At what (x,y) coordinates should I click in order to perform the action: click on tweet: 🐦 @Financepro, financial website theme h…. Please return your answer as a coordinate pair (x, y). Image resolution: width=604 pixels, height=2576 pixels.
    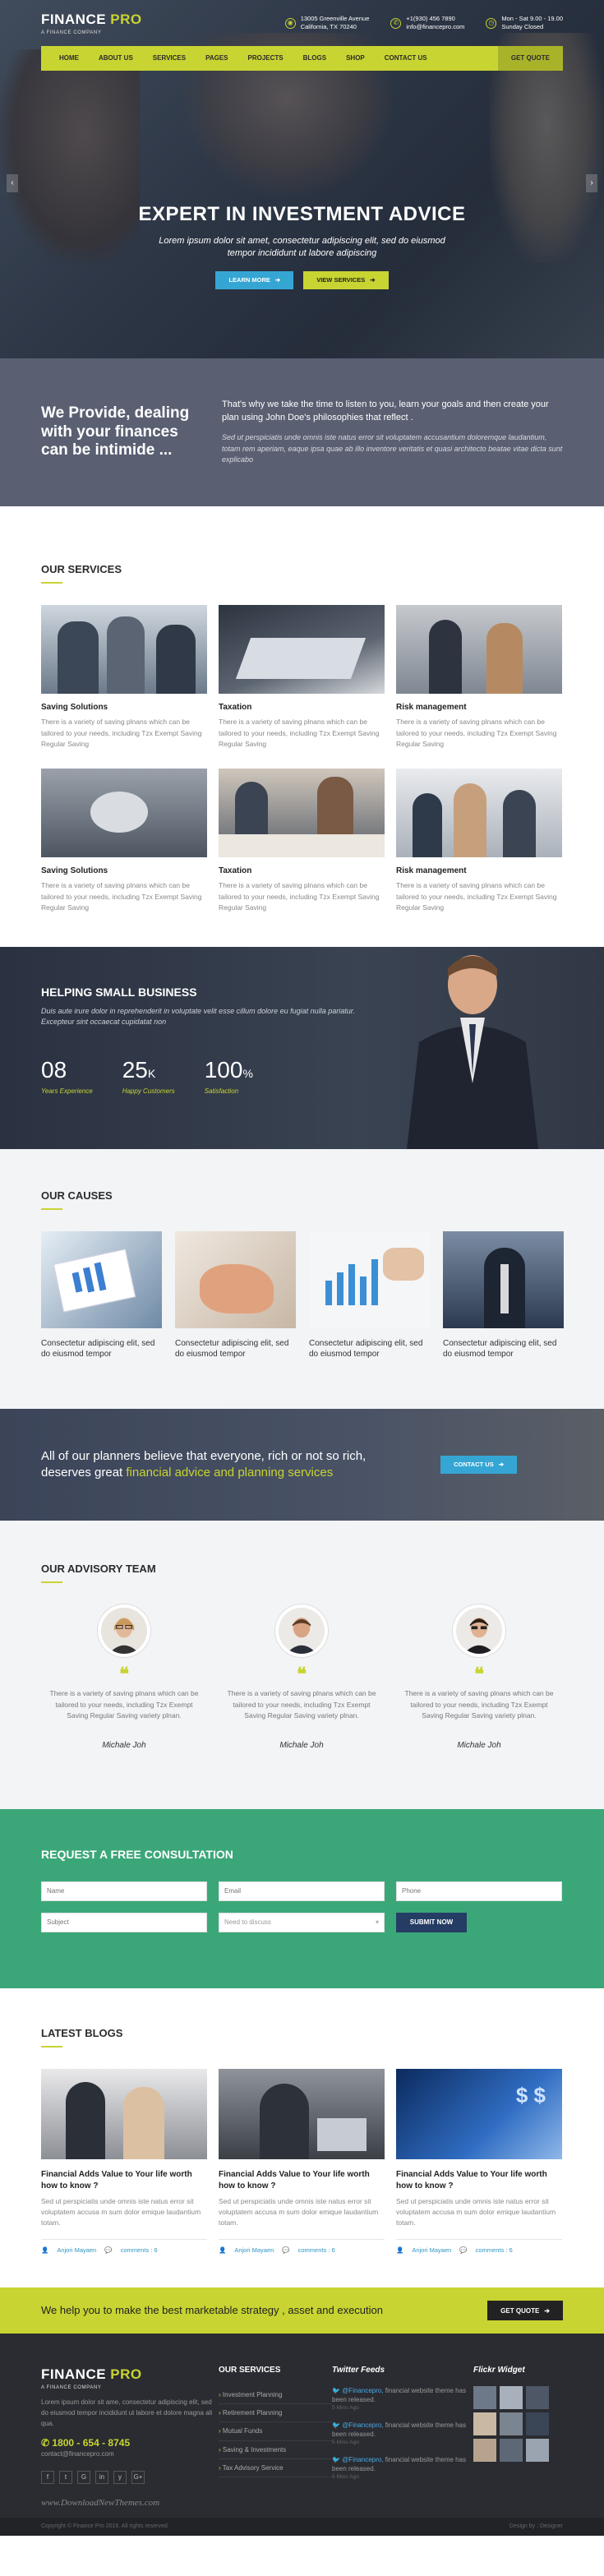
    Looking at the image, I should click on (400, 2468).